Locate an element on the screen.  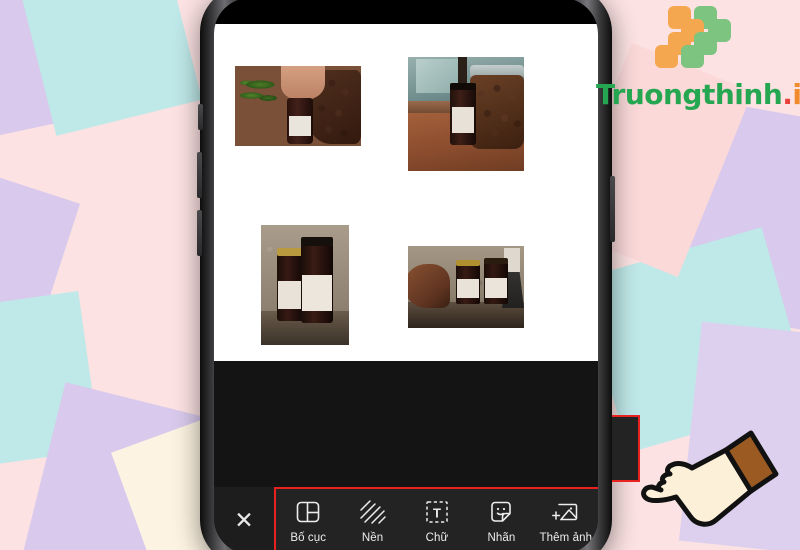
close-icon: ✕ is located at coordinates (244, 518).